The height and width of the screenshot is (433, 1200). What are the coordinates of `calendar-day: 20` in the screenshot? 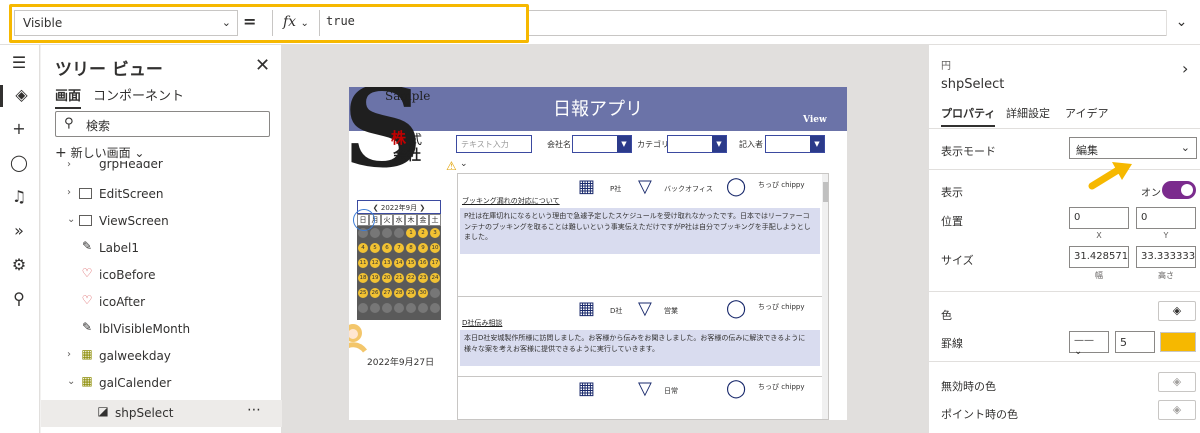 It's located at (387, 278).